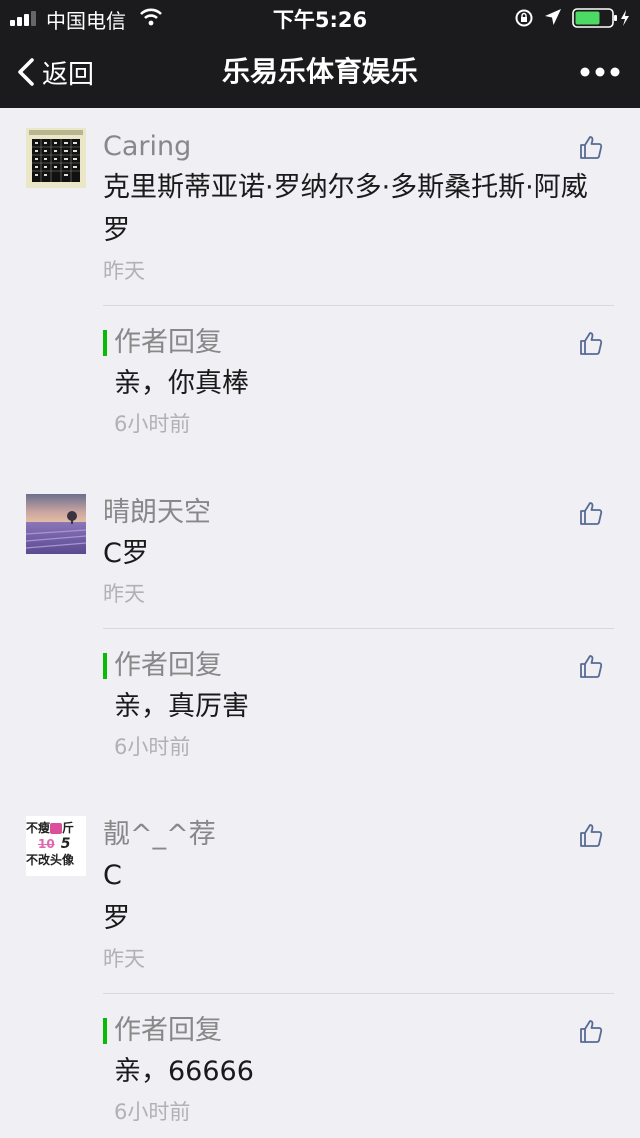 This screenshot has height=1138, width=640. I want to click on status-bar: 中国电信 下午5:26, so click(320, 18).